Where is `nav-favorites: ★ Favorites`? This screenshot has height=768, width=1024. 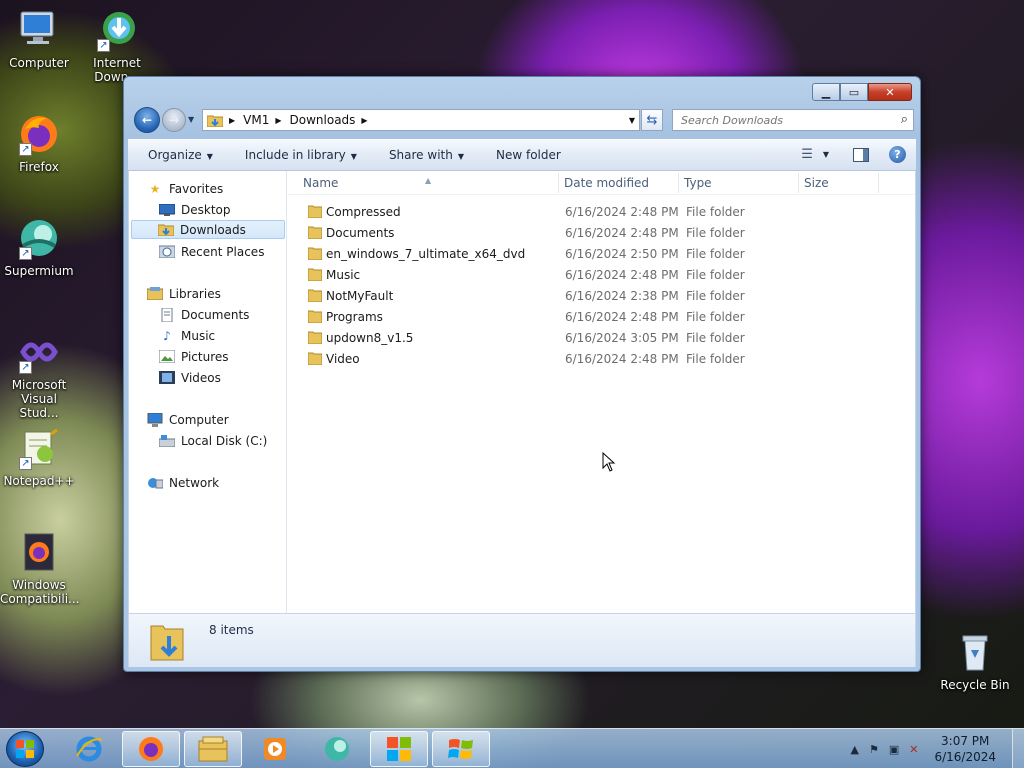 nav-favorites: ★ Favorites is located at coordinates (185, 188).